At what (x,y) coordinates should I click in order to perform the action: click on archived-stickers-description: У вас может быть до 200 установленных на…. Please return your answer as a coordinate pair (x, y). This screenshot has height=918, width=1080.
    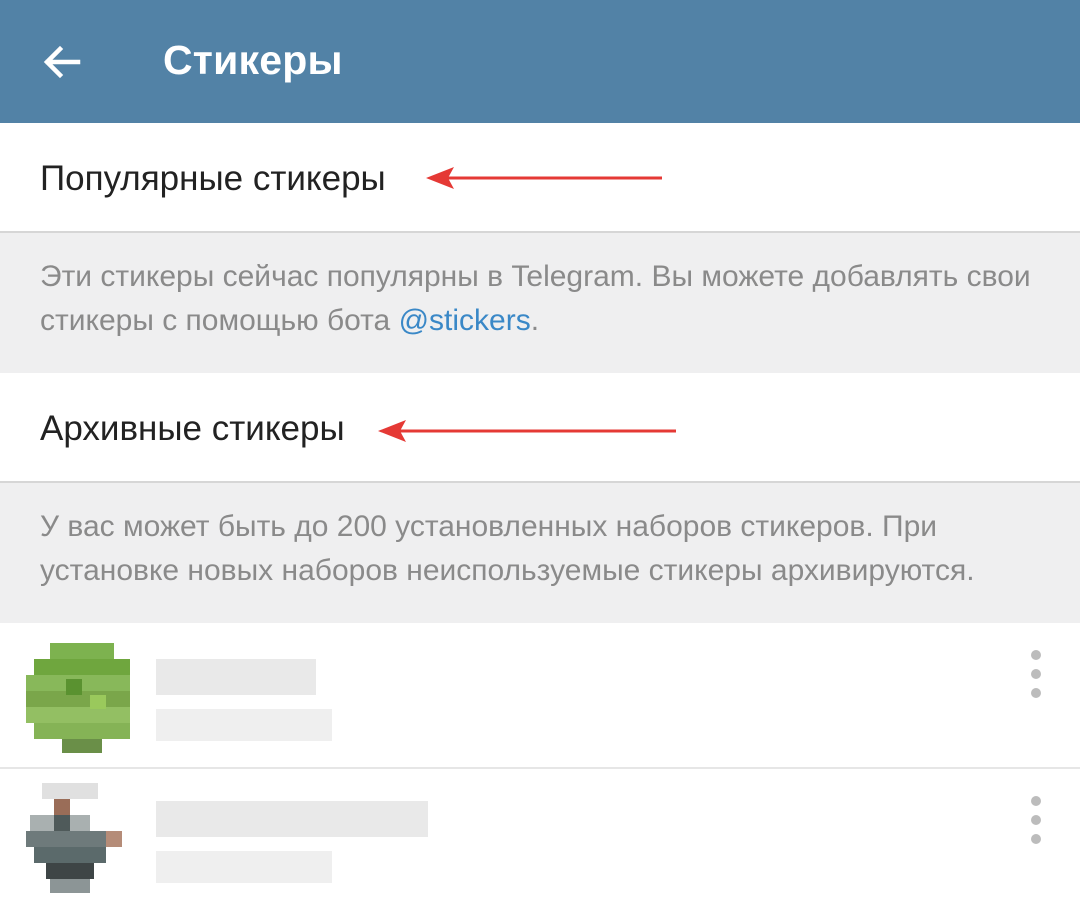
    Looking at the image, I should click on (507, 548).